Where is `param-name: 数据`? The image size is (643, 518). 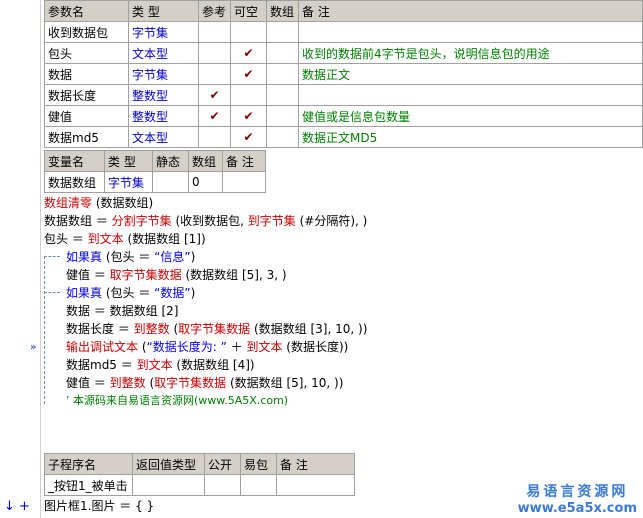 param-name: 数据 is located at coordinates (86, 74).